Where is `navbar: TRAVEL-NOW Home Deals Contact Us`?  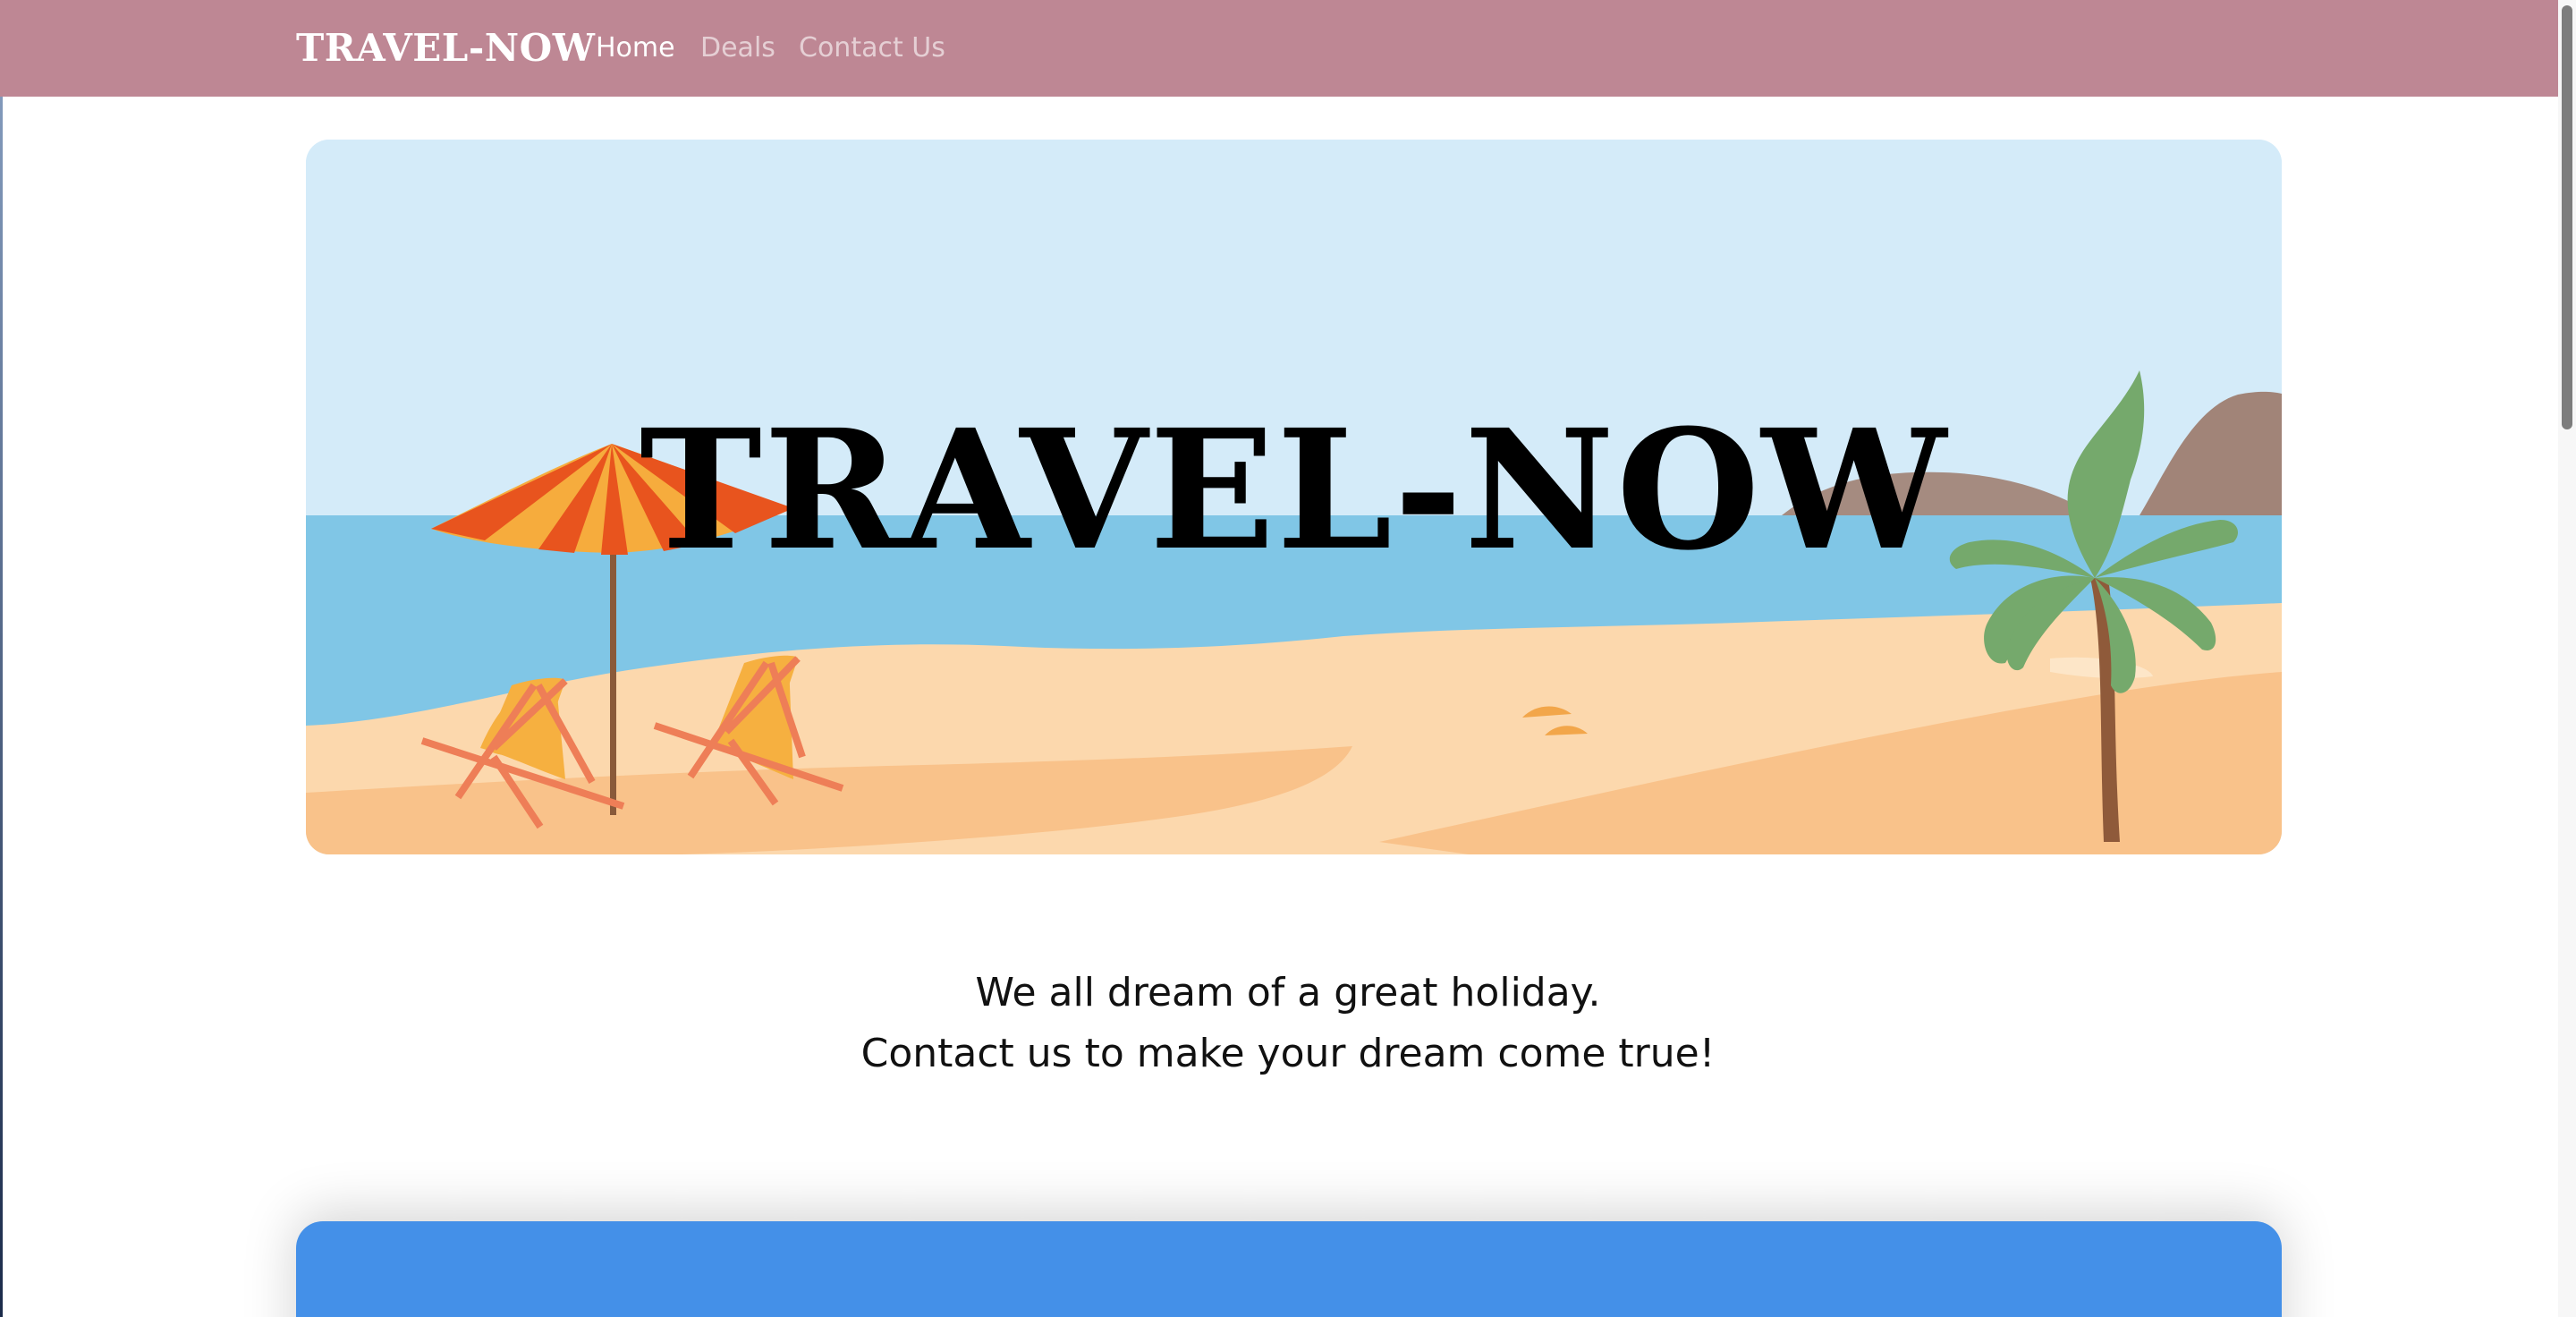
navbar: TRAVEL-NOW Home Deals Contact Us is located at coordinates (1288, 48).